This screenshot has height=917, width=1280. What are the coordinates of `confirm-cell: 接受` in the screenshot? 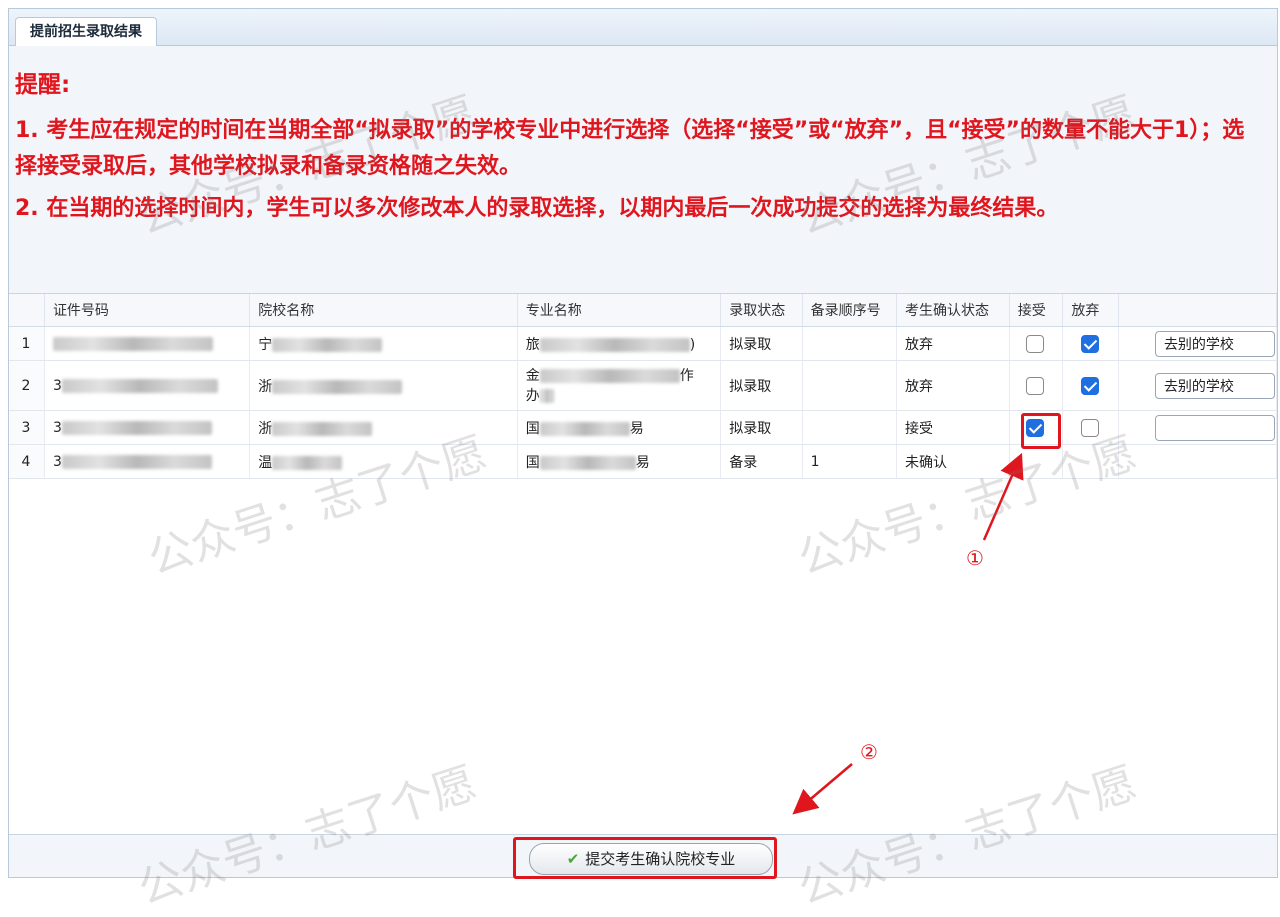 It's located at (953, 427).